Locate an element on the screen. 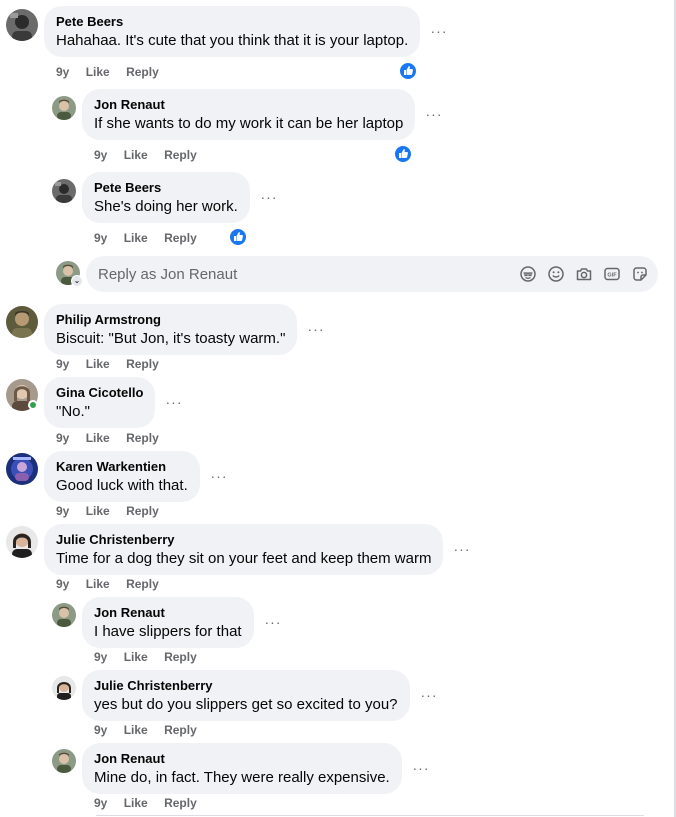 The image size is (676, 817). avatar-sticker-icon is located at coordinates (528, 274).